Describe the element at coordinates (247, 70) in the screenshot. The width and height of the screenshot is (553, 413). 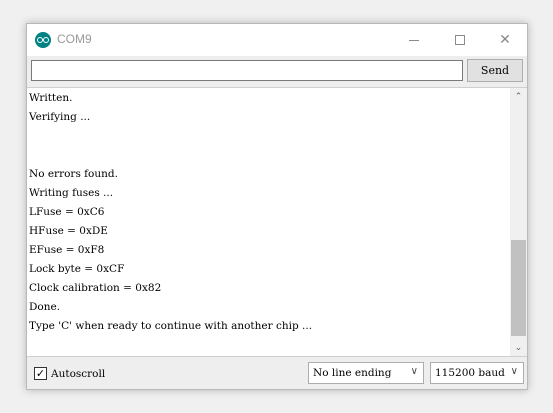
I see `serial-input` at that location.